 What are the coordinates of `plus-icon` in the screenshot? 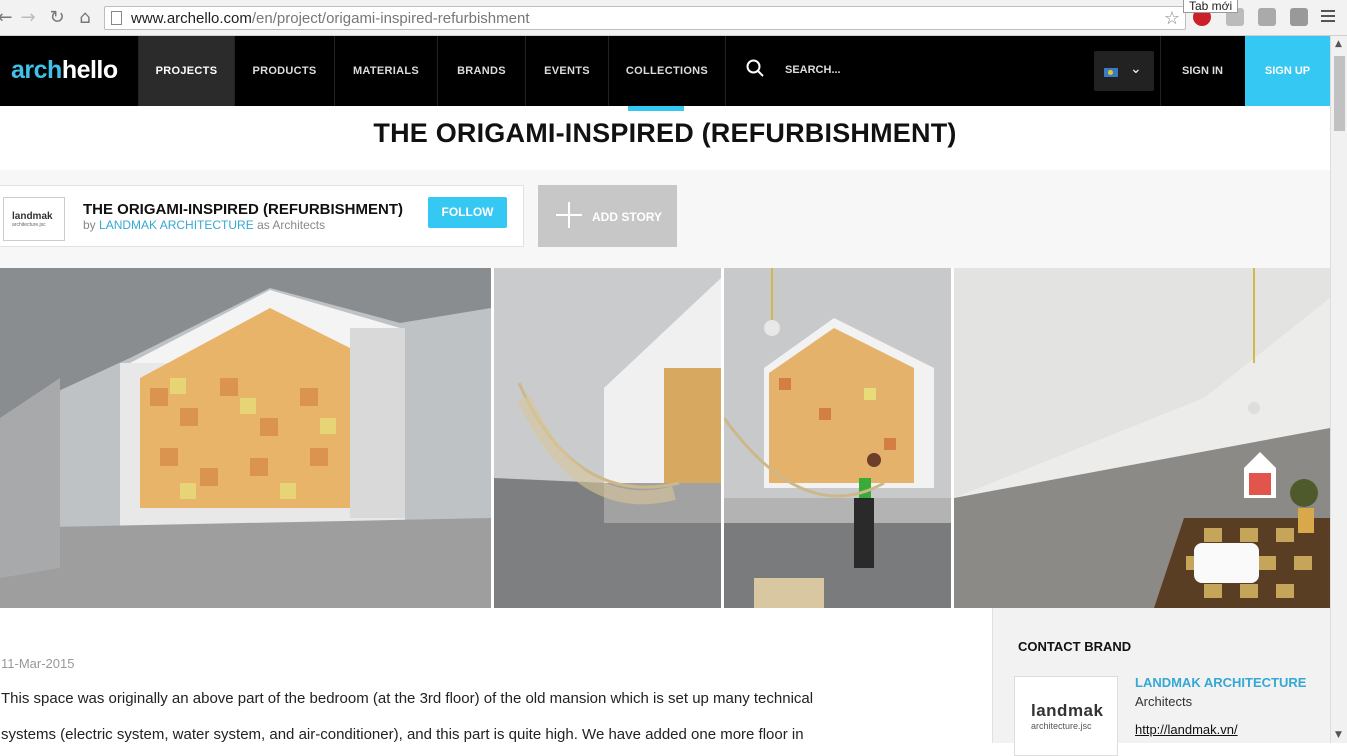 It's located at (569, 215).